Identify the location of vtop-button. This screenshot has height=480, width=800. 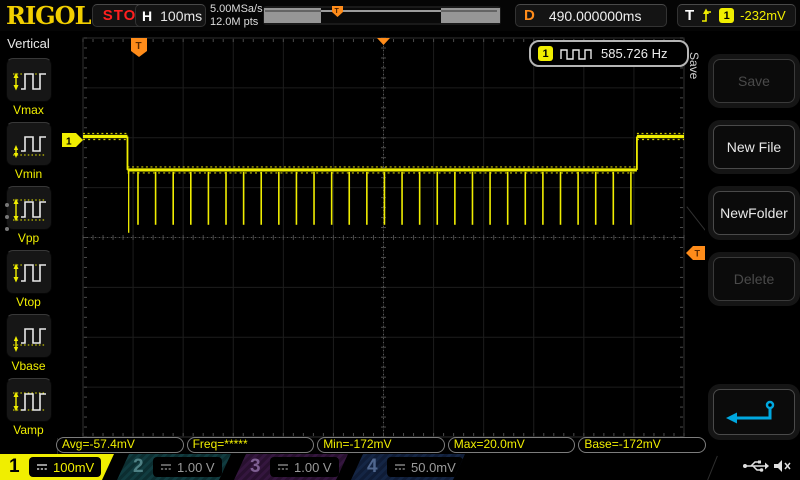
(28, 272).